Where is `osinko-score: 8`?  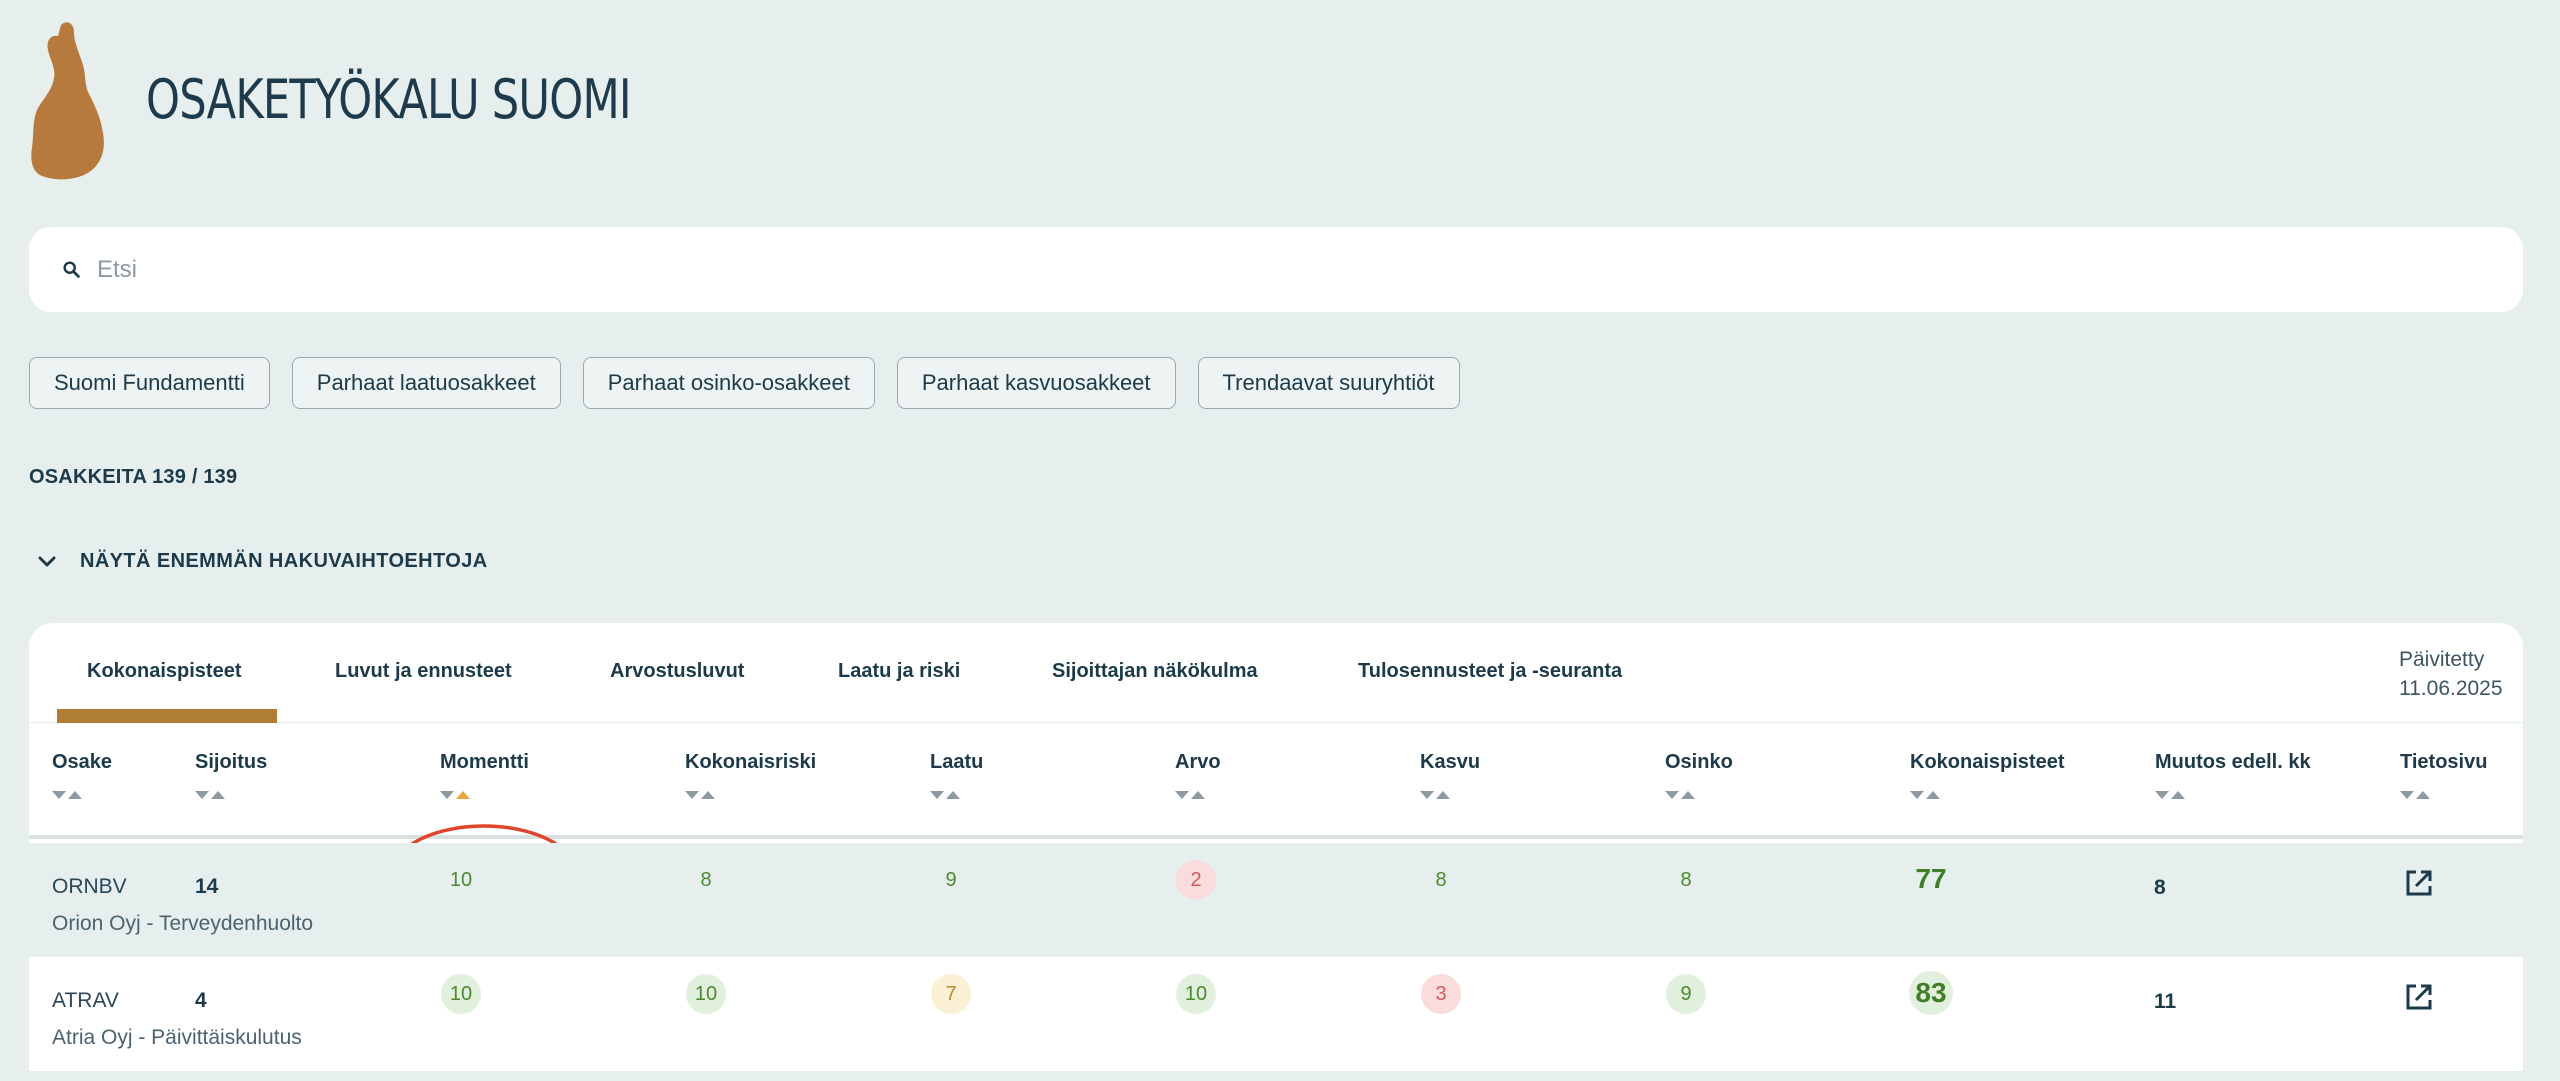 osinko-score: 8 is located at coordinates (1686, 879).